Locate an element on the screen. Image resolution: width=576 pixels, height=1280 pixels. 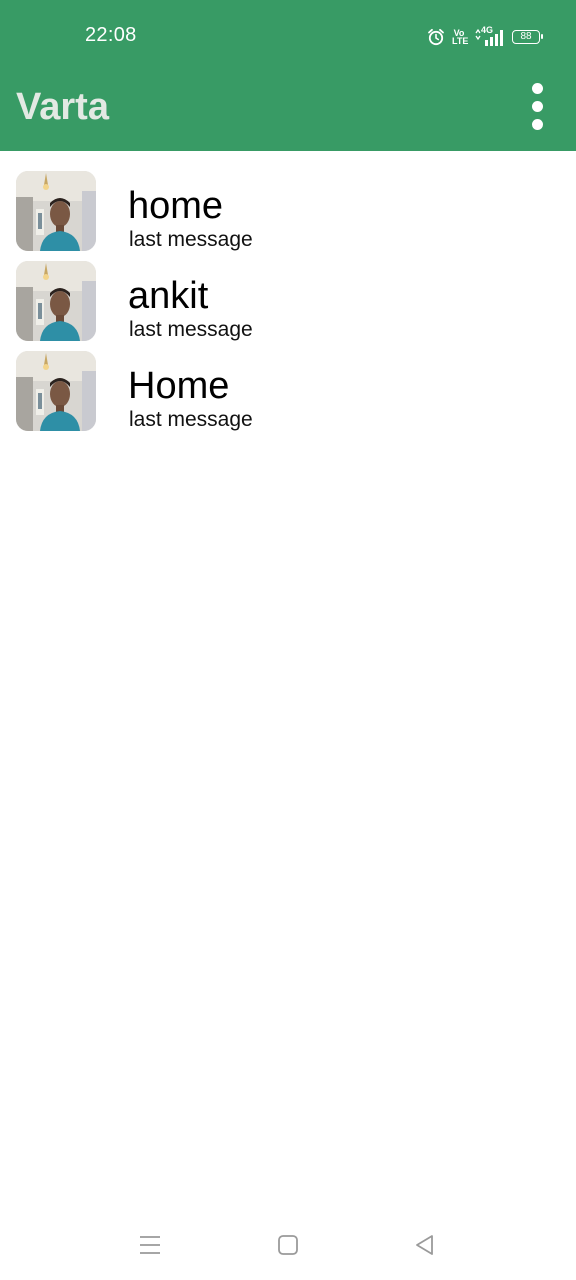
back-button is located at coordinates (425, 1245).